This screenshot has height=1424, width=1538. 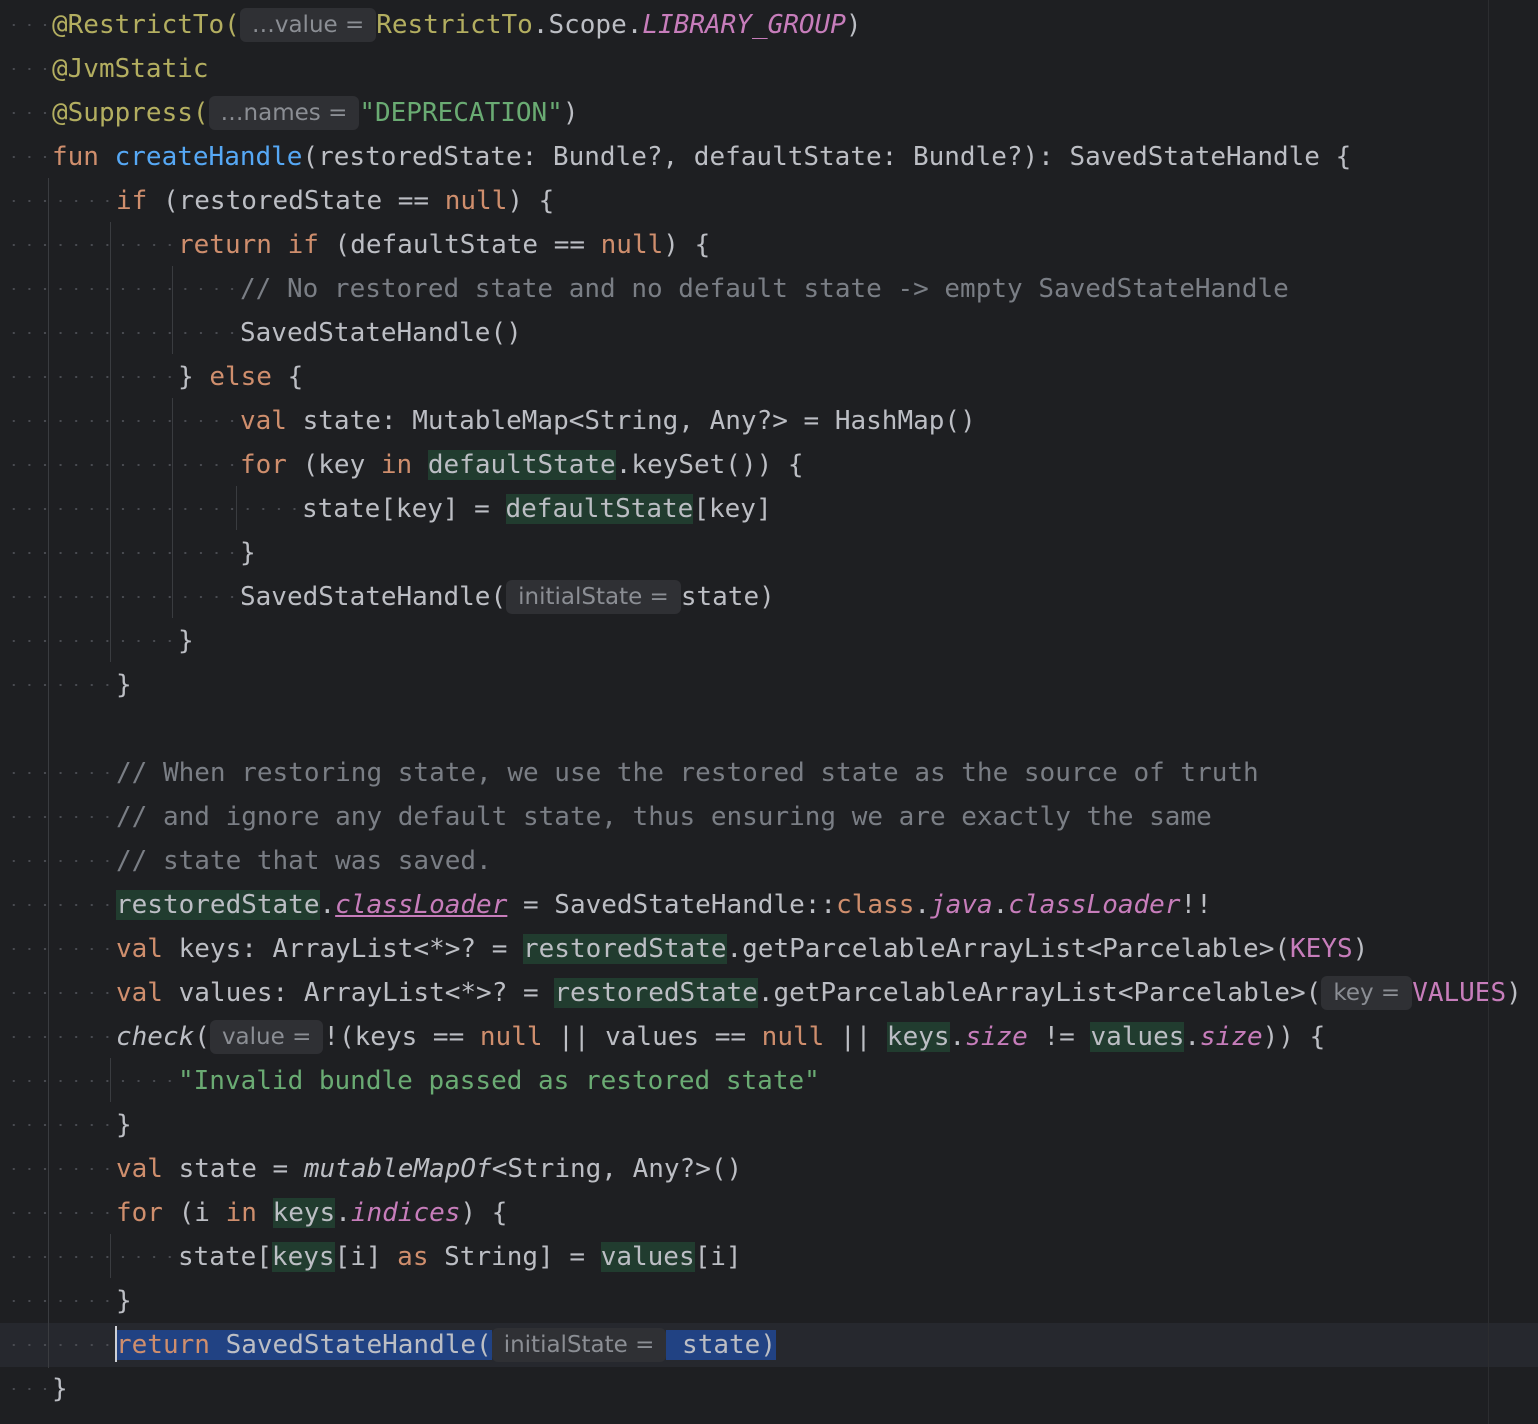 I want to click on code-content: val state = mutableMapOf<String, Any?>(), so click(x=429, y=1169).